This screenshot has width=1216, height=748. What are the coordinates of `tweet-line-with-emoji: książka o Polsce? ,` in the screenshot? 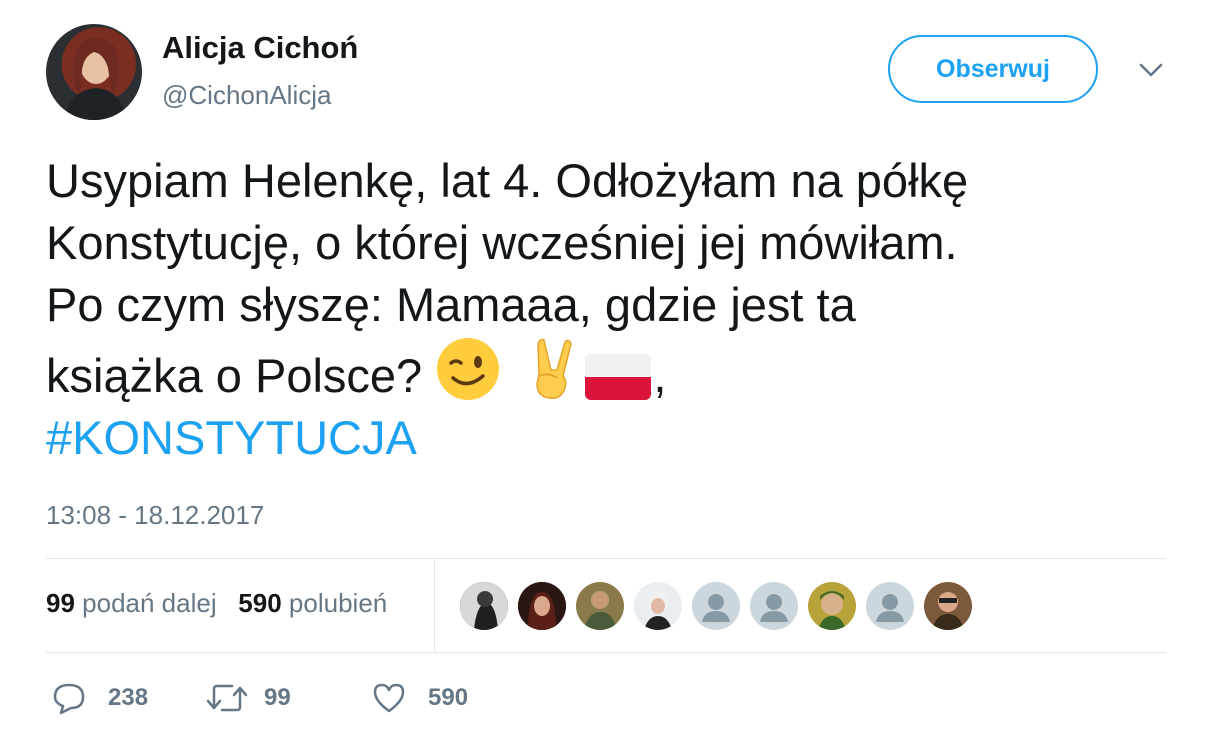 It's located at (616, 371).